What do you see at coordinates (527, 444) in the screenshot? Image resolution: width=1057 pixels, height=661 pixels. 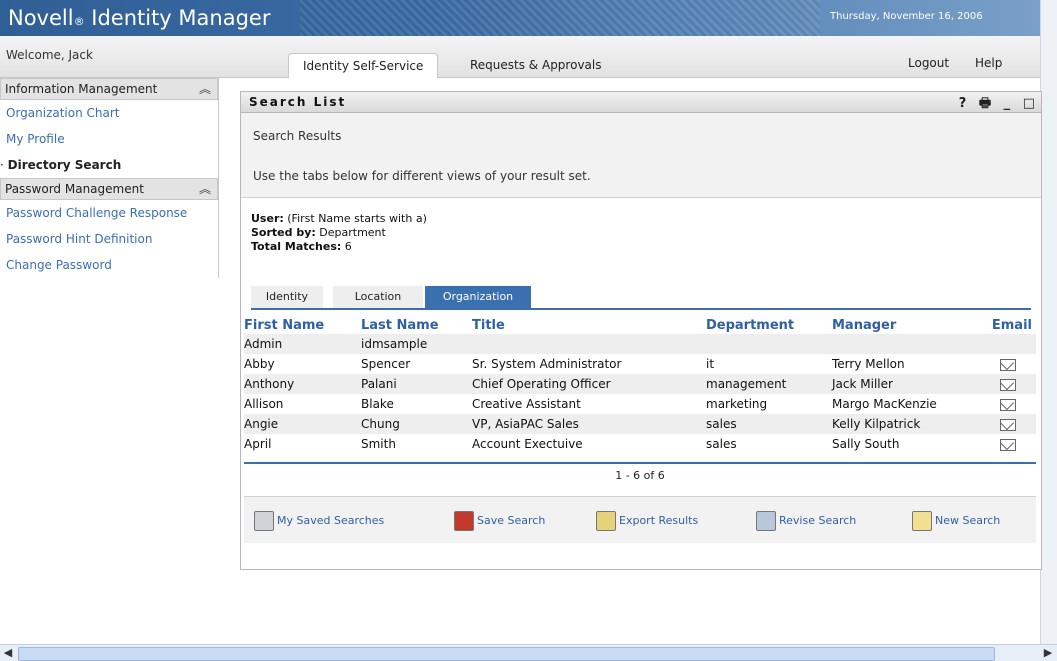 I see `cell-title: Account Exectuive` at bounding box center [527, 444].